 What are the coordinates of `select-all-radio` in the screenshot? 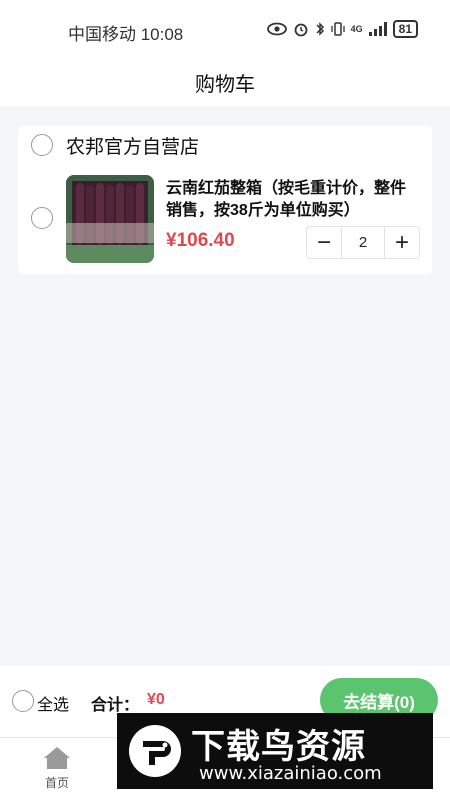 It's located at (23, 701).